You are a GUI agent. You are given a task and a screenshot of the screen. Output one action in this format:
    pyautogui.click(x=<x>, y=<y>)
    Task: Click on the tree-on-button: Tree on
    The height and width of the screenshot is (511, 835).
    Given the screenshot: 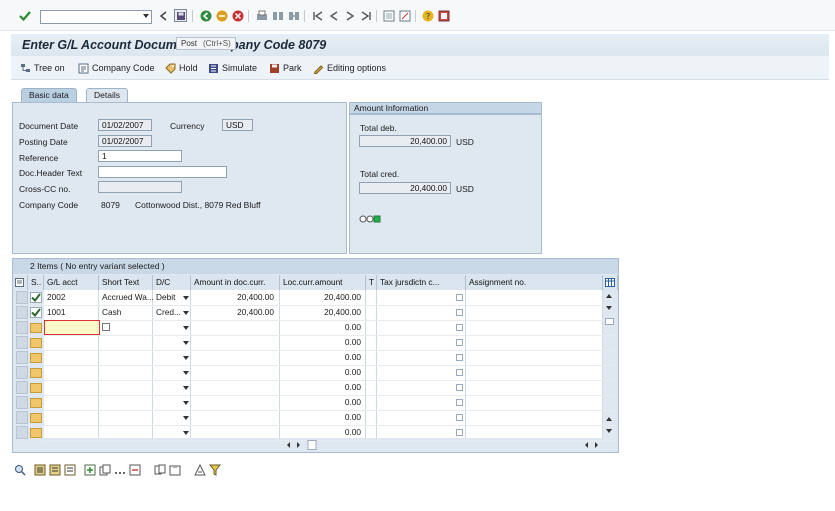 What is the action you would take?
    pyautogui.click(x=42, y=68)
    